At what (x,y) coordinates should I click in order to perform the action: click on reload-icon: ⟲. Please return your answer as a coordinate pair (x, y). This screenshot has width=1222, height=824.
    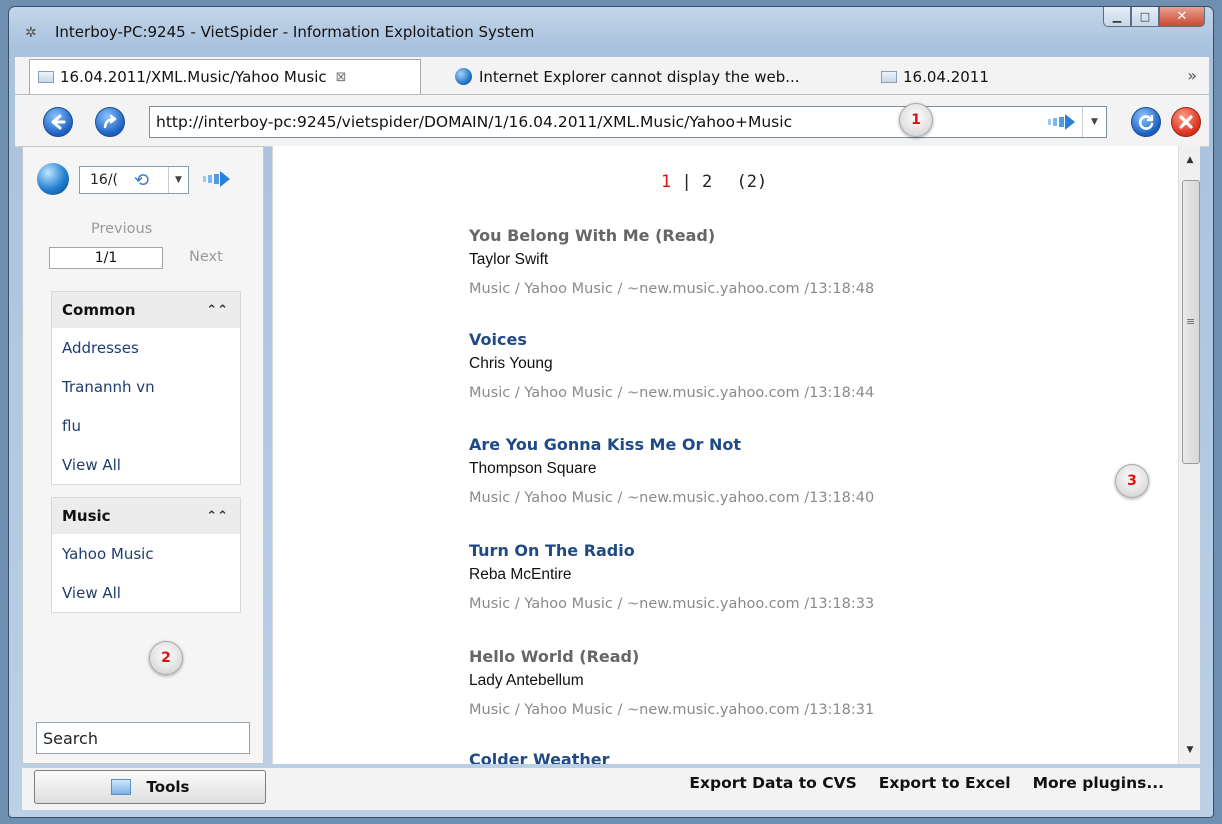
    Looking at the image, I should click on (141, 180).